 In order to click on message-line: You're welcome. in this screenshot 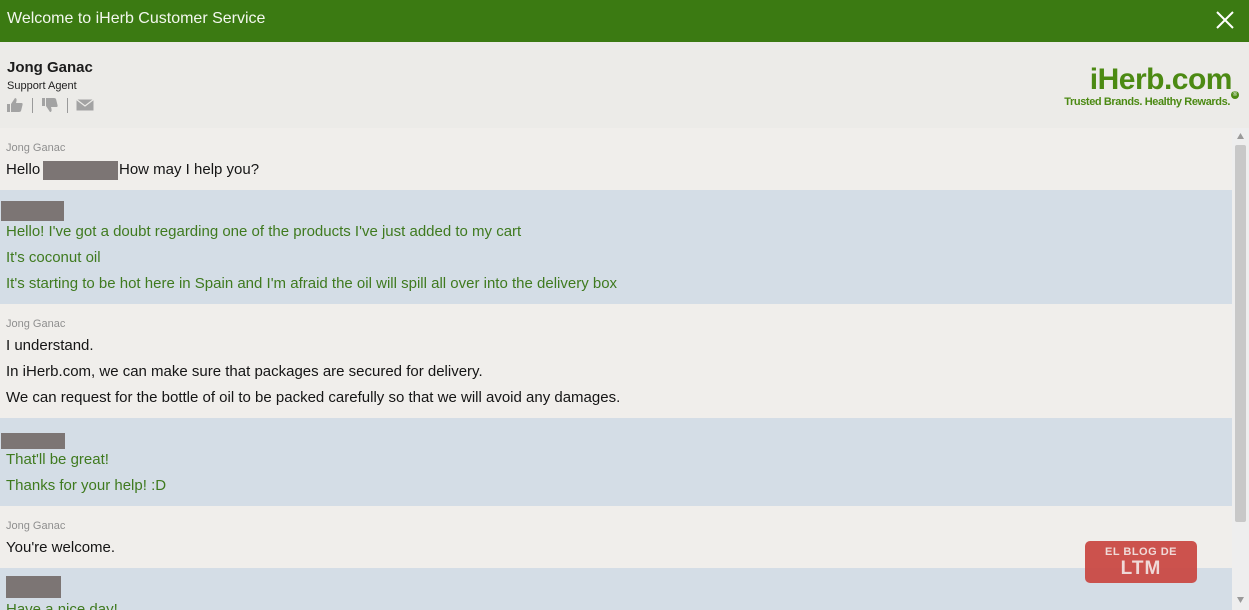, I will do `click(61, 547)`.